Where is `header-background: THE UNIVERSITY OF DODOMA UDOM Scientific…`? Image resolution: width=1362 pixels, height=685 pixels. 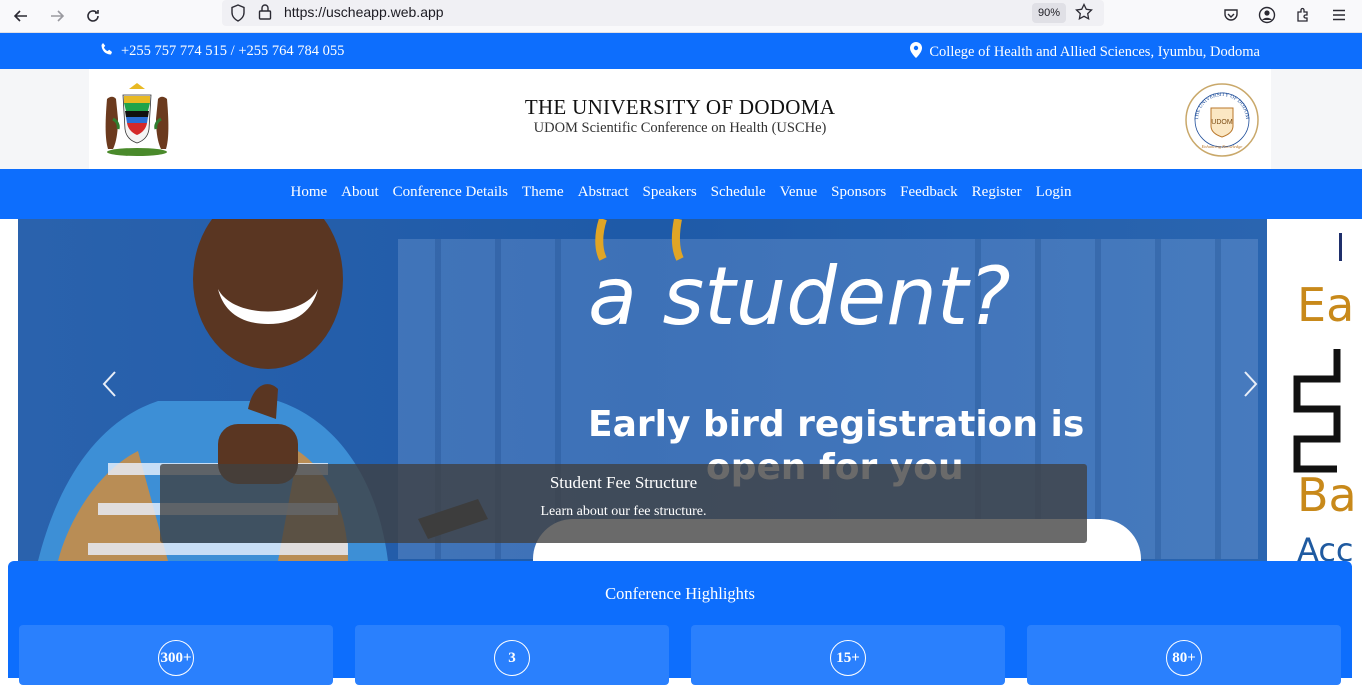 header-background: THE UNIVERSITY OF DODOMA UDOM Scientific… is located at coordinates (681, 119).